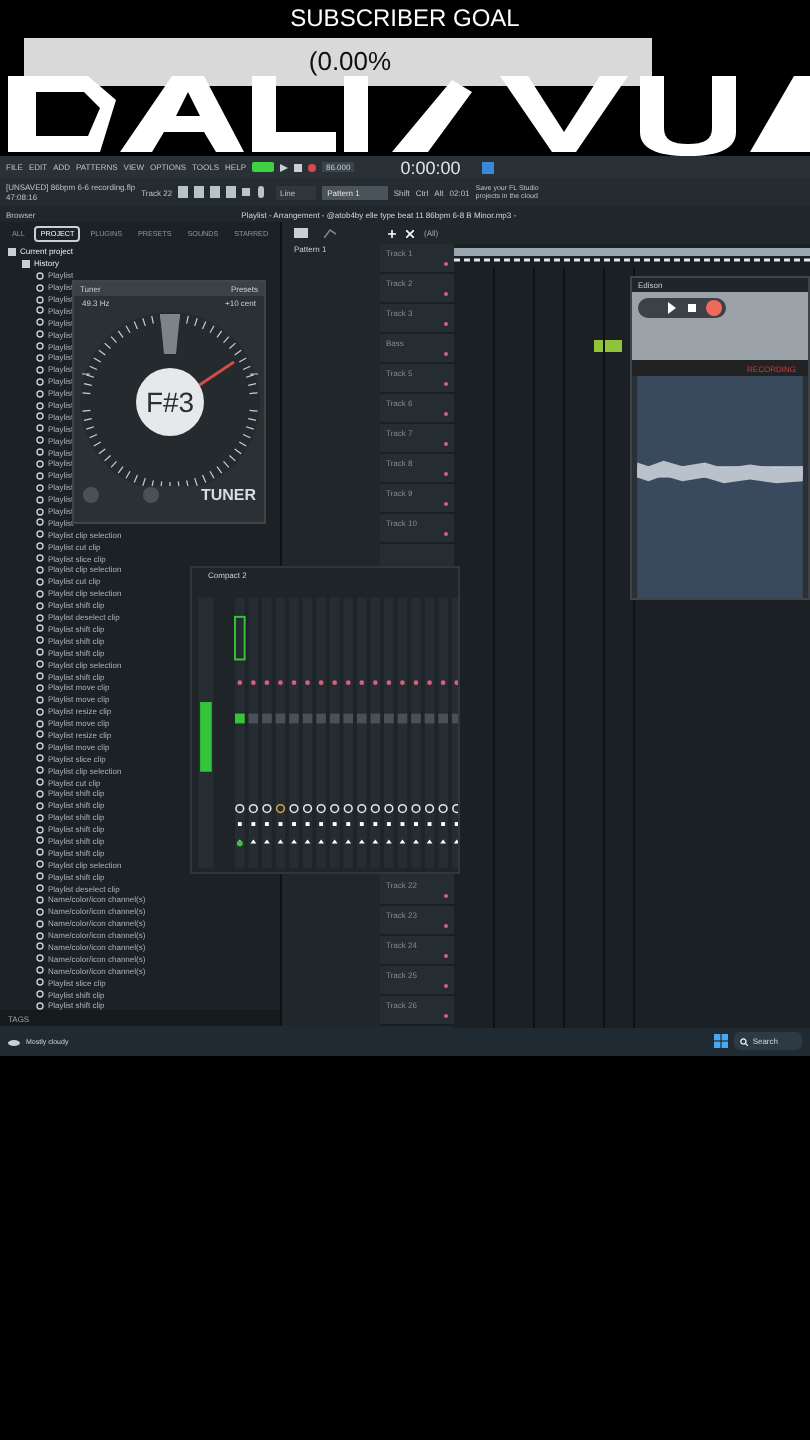 Image resolution: width=810 pixels, height=1440 pixels. What do you see at coordinates (330, 232) in the screenshot?
I see `graph-icon` at bounding box center [330, 232].